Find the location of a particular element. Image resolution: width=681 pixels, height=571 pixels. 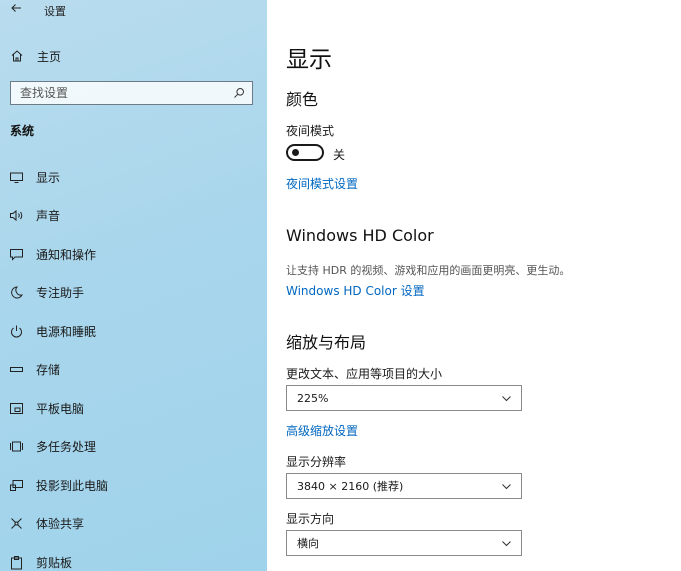

scale-label: 更改文本、应用等项目的大小 is located at coordinates (364, 374).